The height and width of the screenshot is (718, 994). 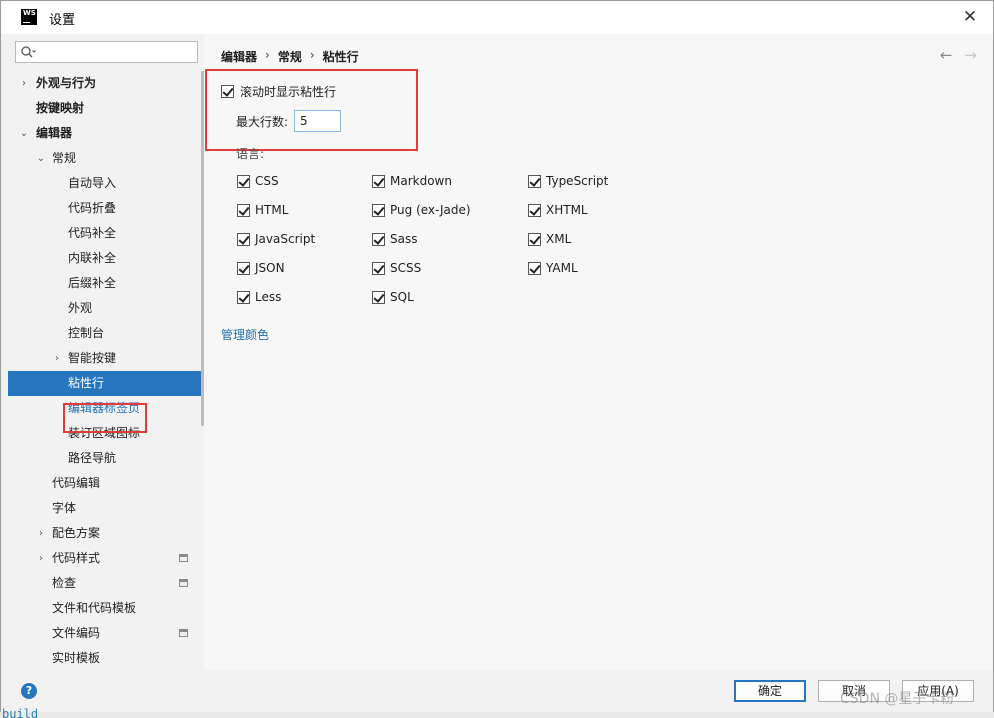 What do you see at coordinates (970, 17) in the screenshot?
I see `close-button: ✕` at bounding box center [970, 17].